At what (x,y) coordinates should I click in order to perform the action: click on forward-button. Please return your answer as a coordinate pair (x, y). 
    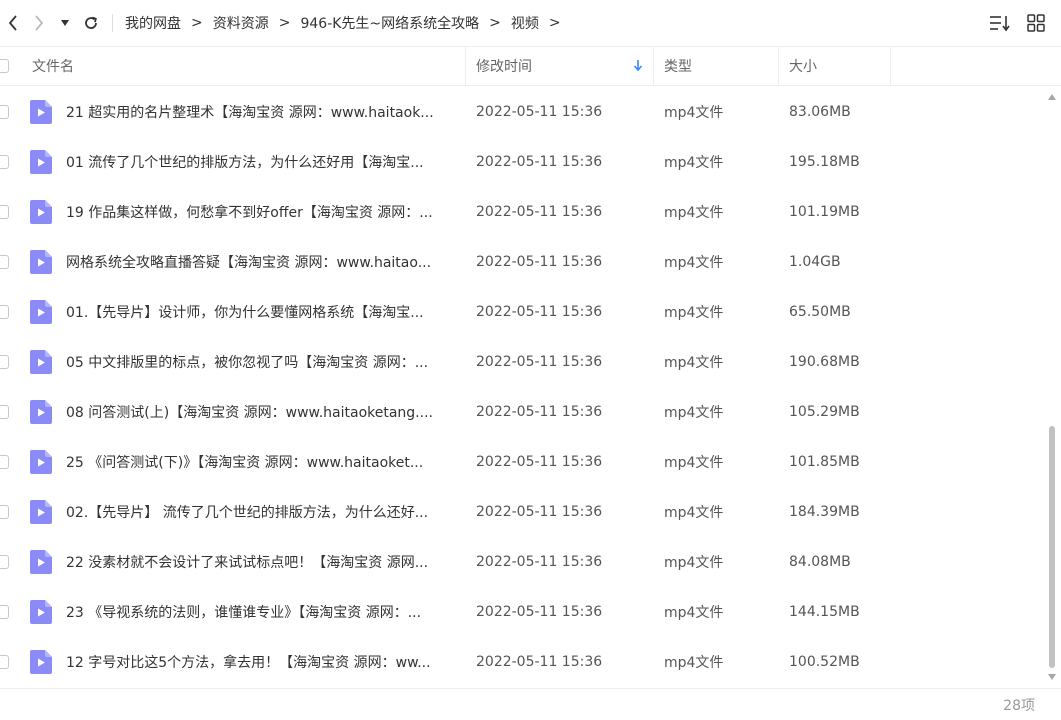
    Looking at the image, I should click on (39, 23).